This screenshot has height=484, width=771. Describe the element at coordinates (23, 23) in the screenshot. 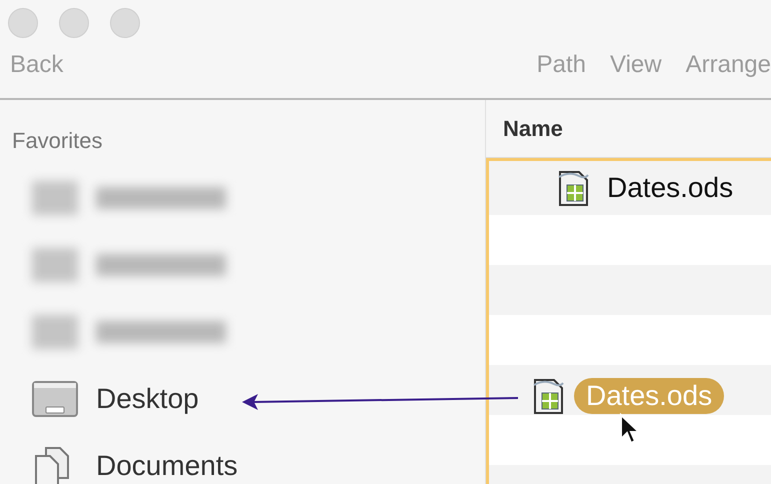

I see `window-close-button` at that location.